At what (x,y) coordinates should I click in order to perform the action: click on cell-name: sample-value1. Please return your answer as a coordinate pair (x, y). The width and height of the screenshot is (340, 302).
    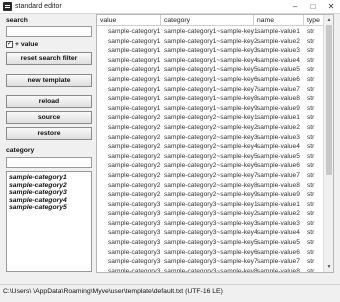
    Looking at the image, I should click on (278, 118).